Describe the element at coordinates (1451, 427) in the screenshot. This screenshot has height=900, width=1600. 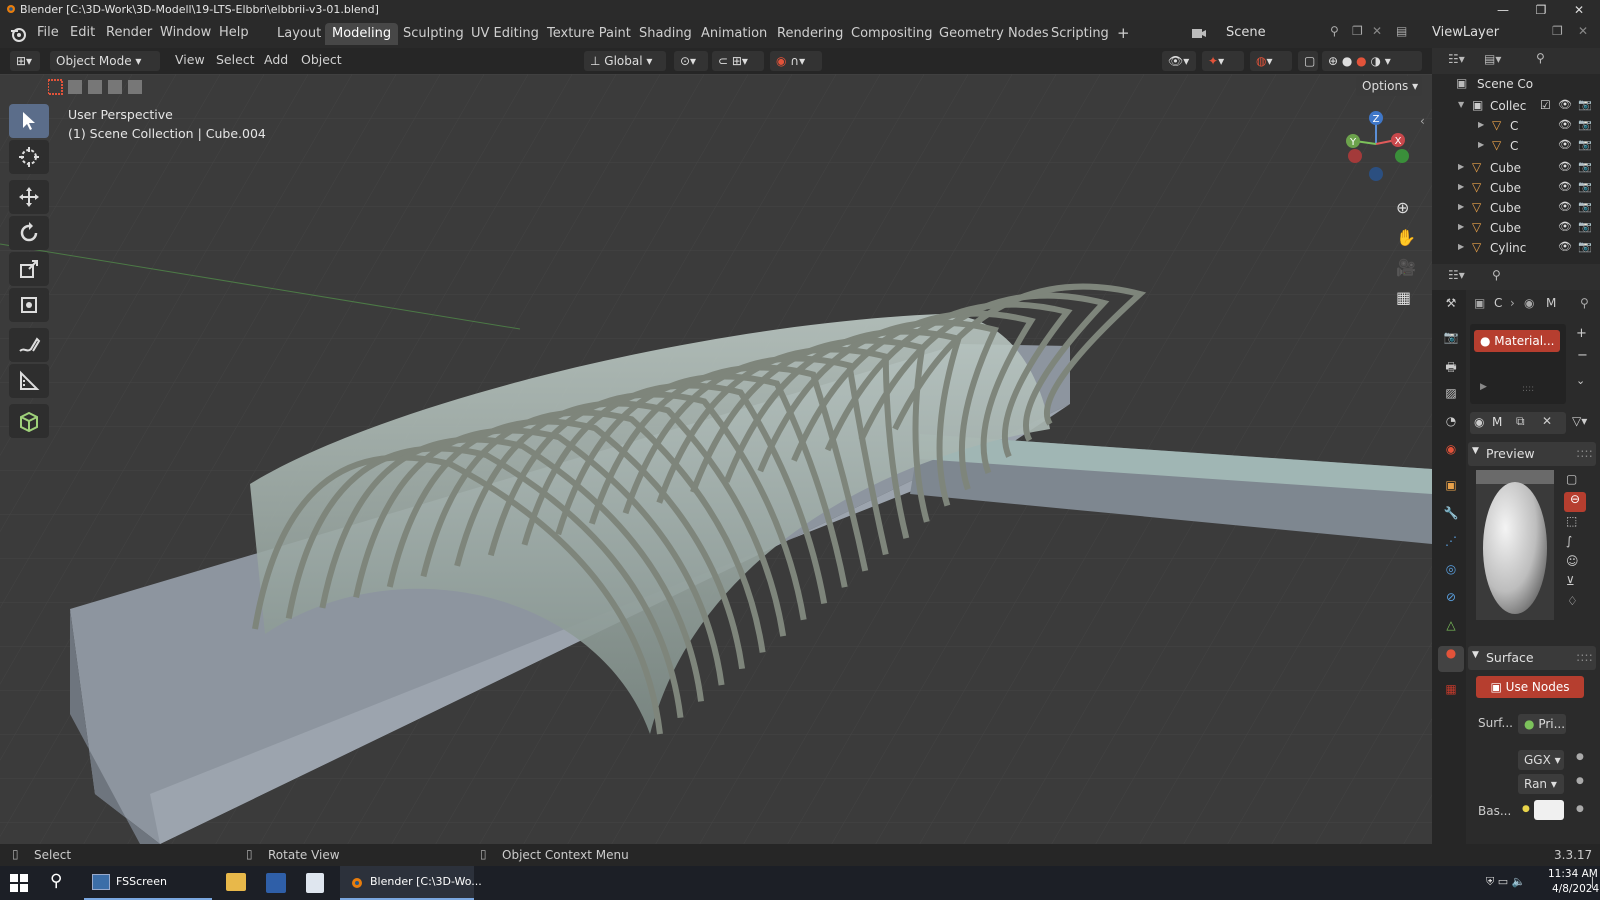
I see `scene-tab-icon: ◔` at that location.